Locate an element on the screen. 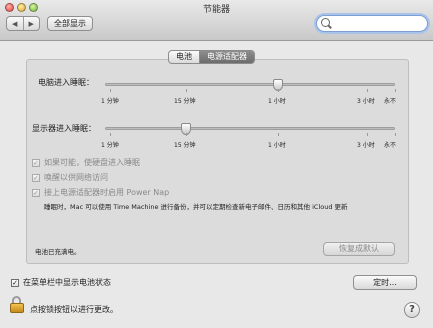 The width and height of the screenshot is (433, 328). power-nap-option: ✓ 接上电源适配器时启用 Power Nap is located at coordinates (100, 192).